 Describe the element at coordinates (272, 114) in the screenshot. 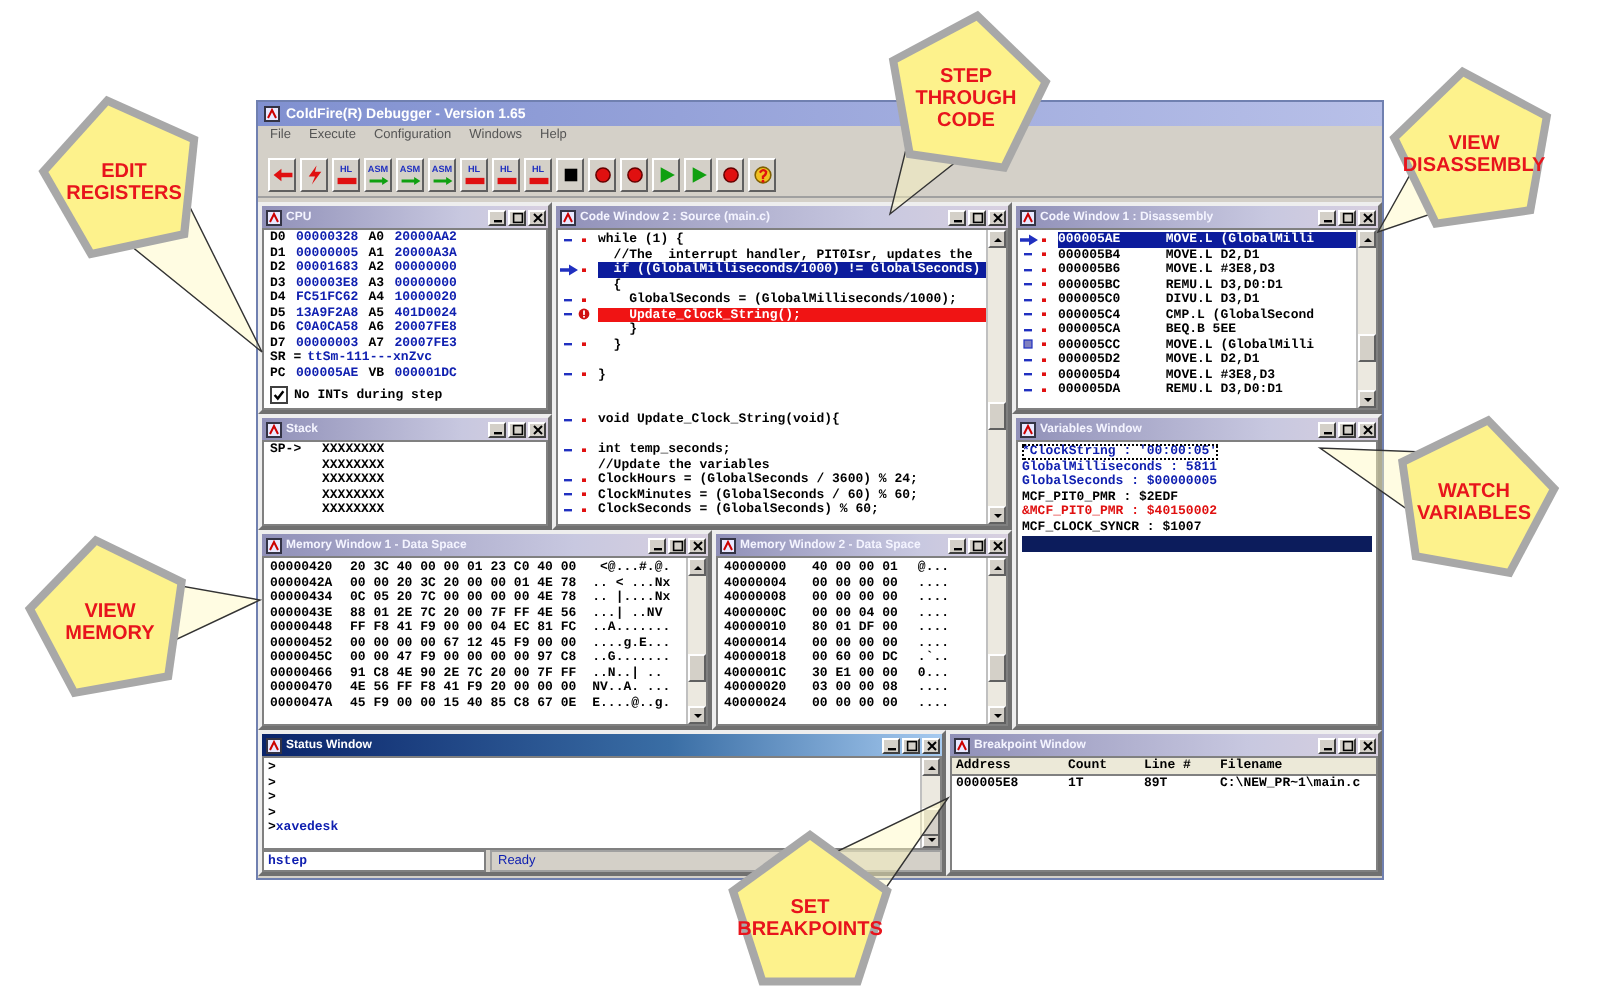

I see `app-icon` at that location.